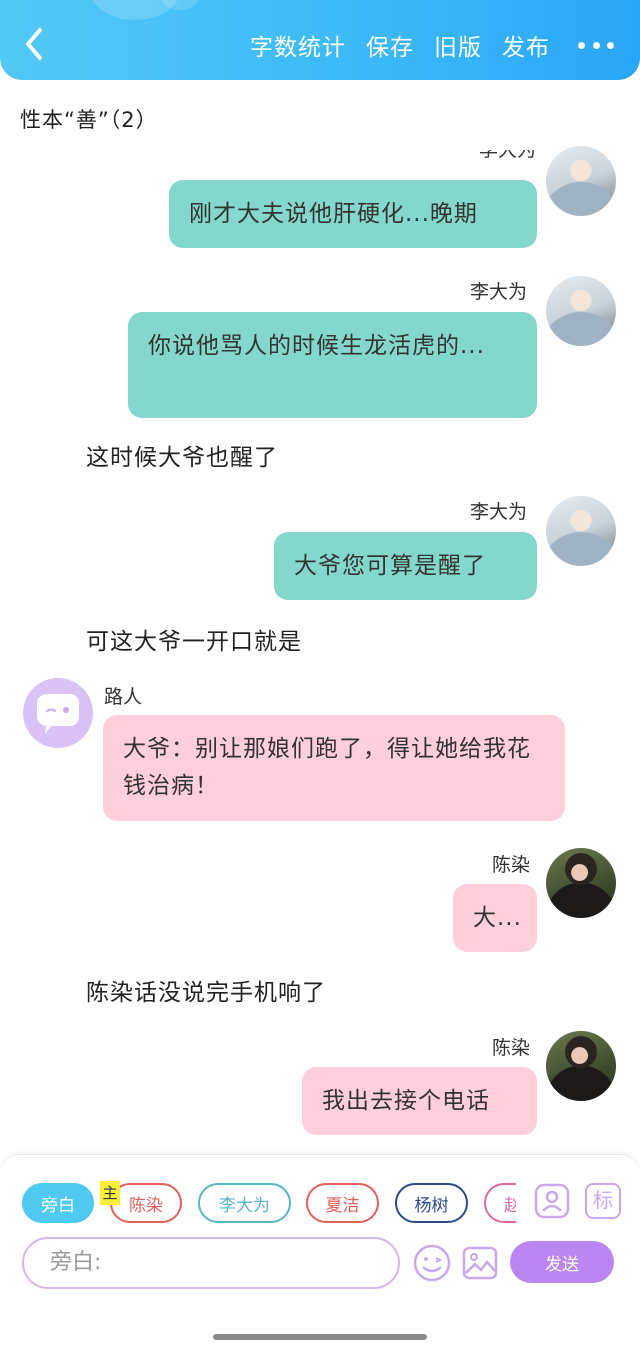 This screenshot has width=640, height=1353. What do you see at coordinates (562, 1262) in the screenshot?
I see `send-button: 发送` at bounding box center [562, 1262].